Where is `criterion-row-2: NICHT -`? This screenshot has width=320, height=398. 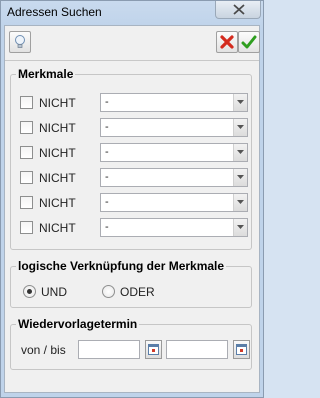
criterion-row-2: NICHT - is located at coordinates (131, 128).